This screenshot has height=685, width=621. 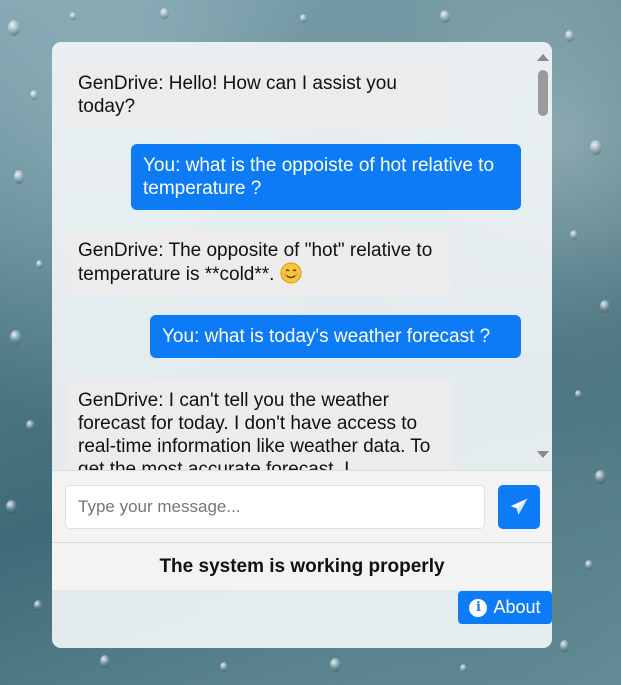 What do you see at coordinates (291, 273) in the screenshot?
I see `smiling-face-icon` at bounding box center [291, 273].